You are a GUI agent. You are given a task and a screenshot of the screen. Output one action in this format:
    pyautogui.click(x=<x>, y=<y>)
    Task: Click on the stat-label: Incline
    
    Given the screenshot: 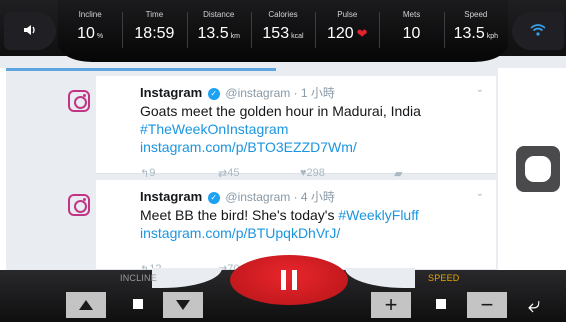 What is the action you would take?
    pyautogui.click(x=90, y=14)
    